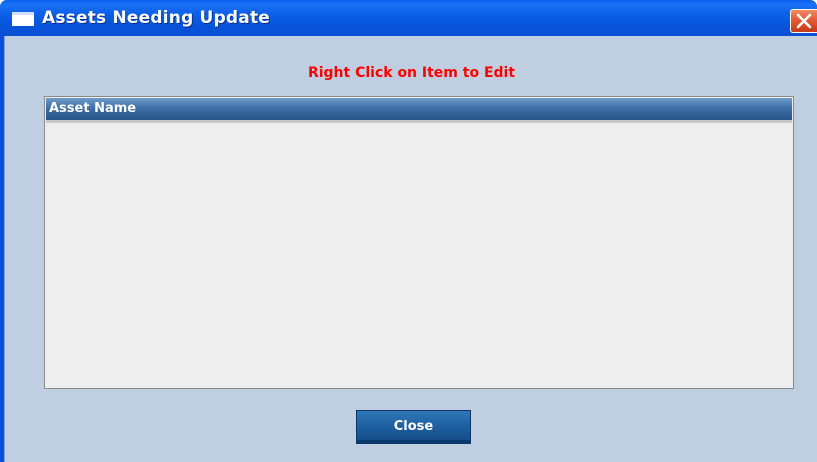  Describe the element at coordinates (411, 73) in the screenshot. I see `instruction-text: Right Click on Item to Edit` at that location.